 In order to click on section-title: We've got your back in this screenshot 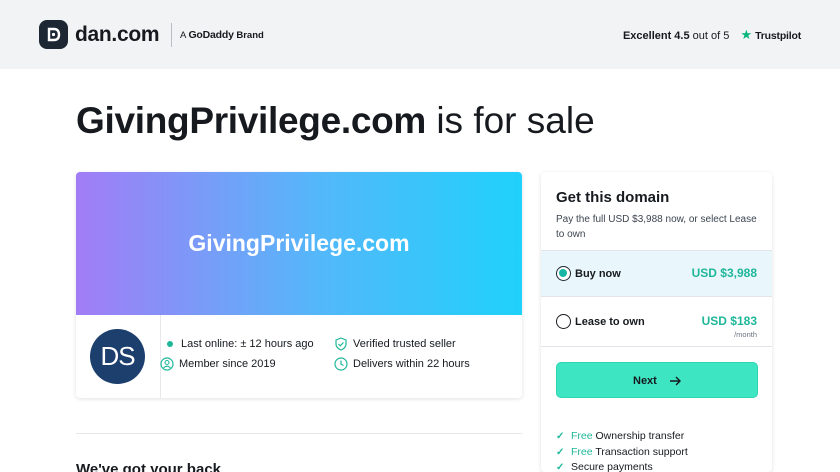, I will do `click(148, 466)`.